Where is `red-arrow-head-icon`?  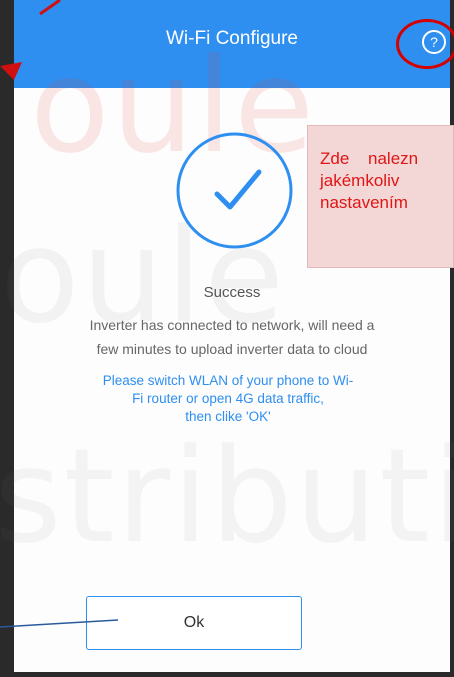 red-arrow-head-icon is located at coordinates (11, 71).